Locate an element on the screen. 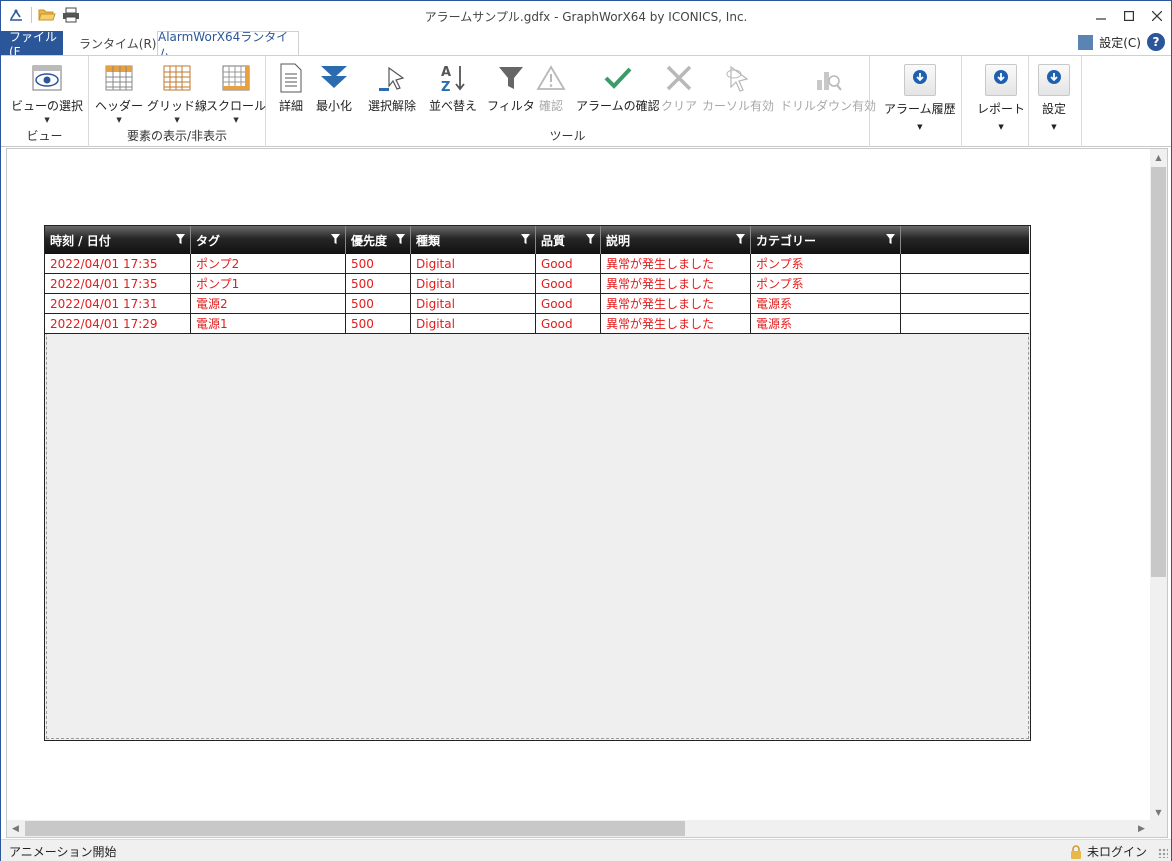 Image resolution: width=1172 pixels, height=861 pixels. scroll-right-icon: ▶ is located at coordinates (1141, 828).